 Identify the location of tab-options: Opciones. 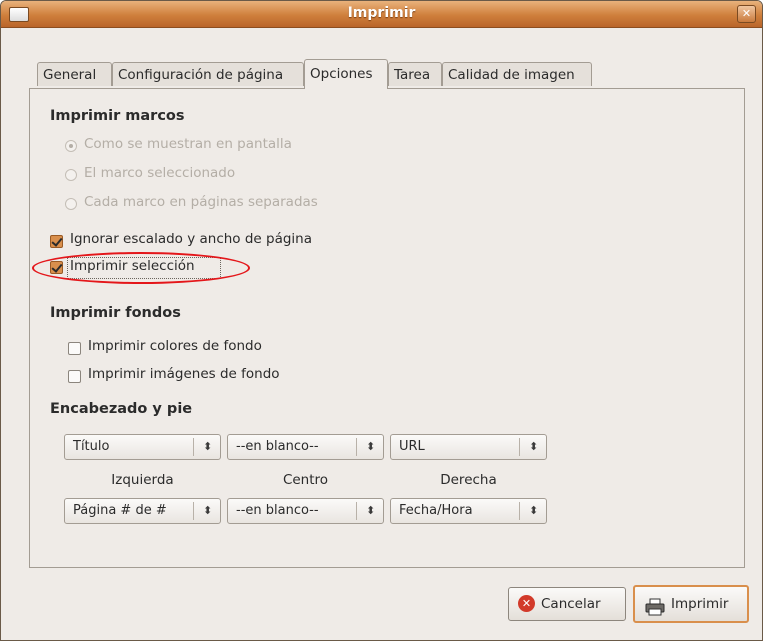
(346, 74).